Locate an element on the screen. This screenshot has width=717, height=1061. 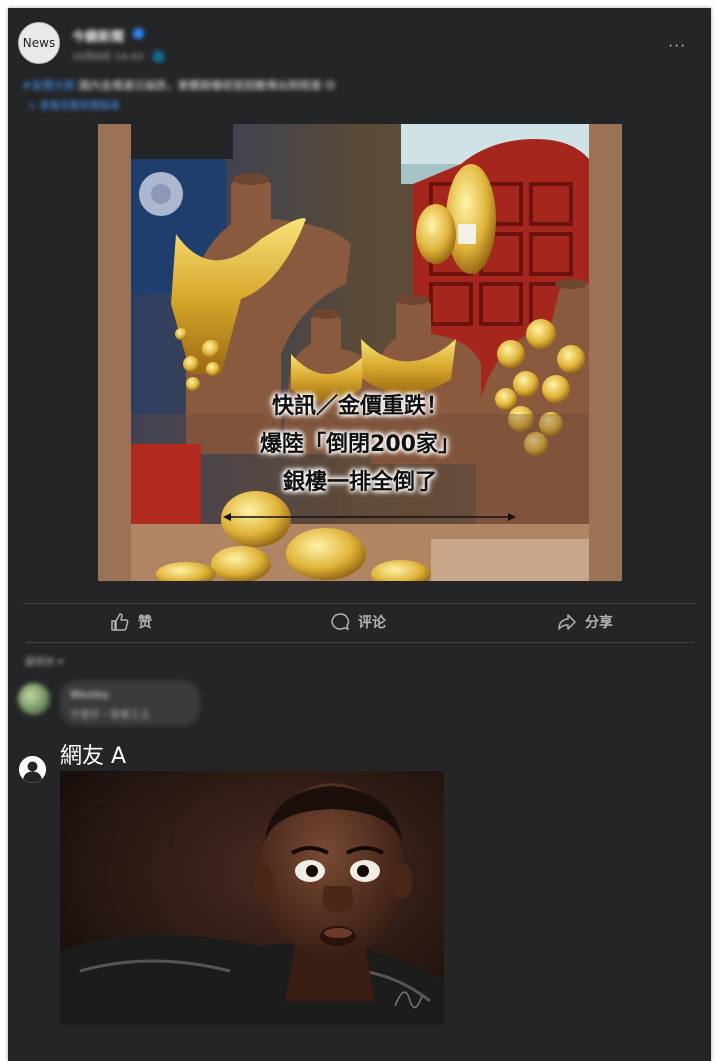
image-headline: 快訊／金價重跌！ 爆陸「倒閉200家」 銀樓一排全倒了 is located at coordinates (360, 445).